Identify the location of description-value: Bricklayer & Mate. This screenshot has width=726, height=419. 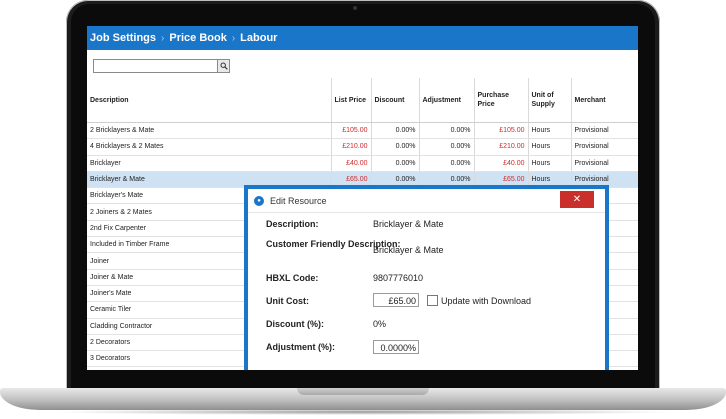
(408, 224).